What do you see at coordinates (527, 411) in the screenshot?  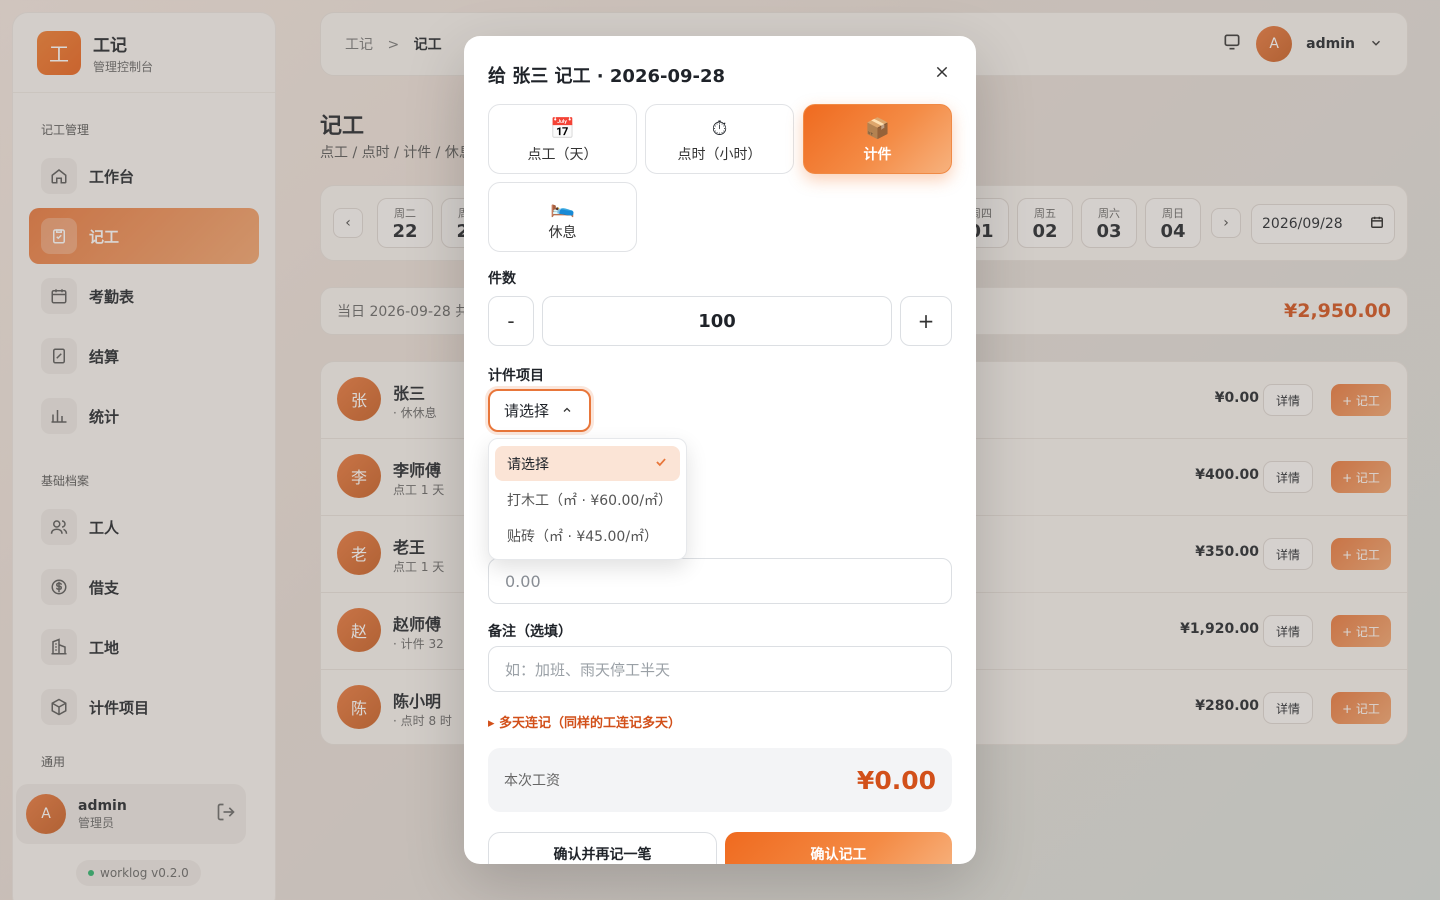 I see `select-value: 请选择` at bounding box center [527, 411].